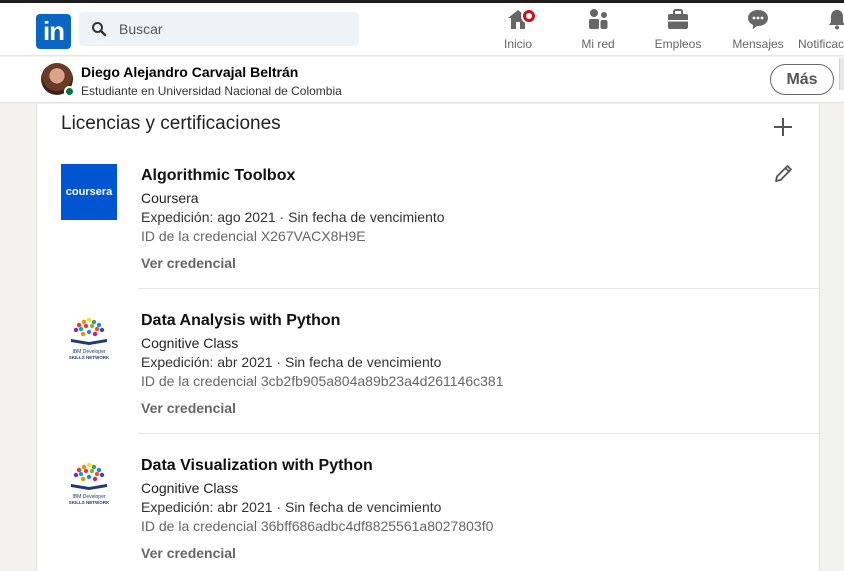 The height and width of the screenshot is (571, 844). What do you see at coordinates (758, 44) in the screenshot?
I see `nav-messaging-label: Mensajes` at bounding box center [758, 44].